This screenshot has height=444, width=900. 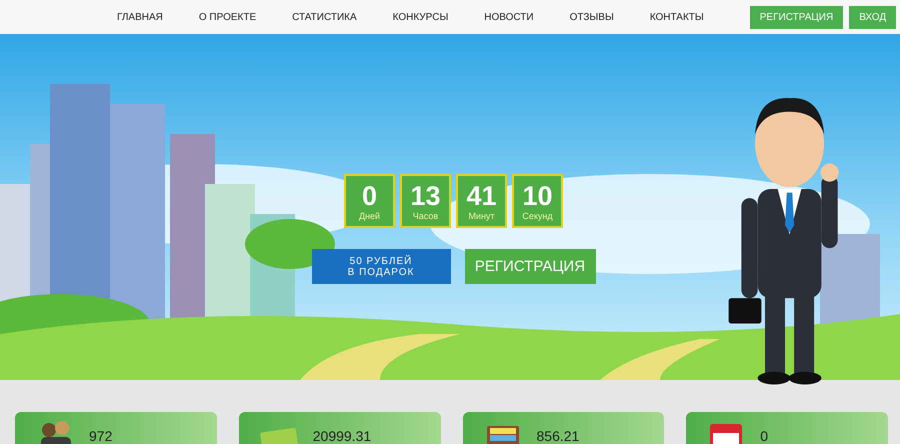 I want to click on stat-value: 972, so click(x=100, y=436).